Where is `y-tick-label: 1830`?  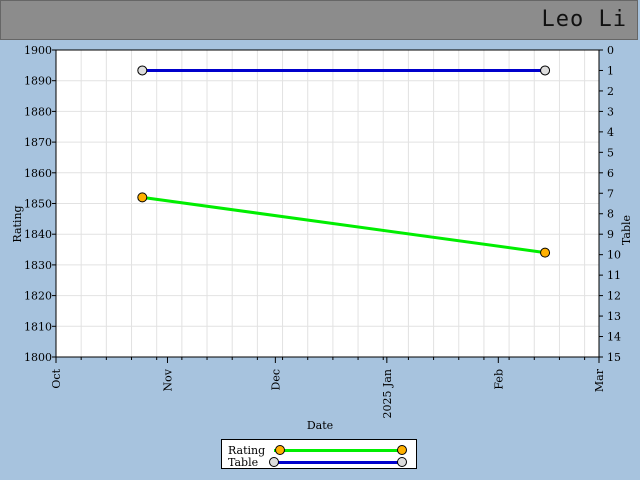
y-tick-label: 1830 is located at coordinates (38, 265).